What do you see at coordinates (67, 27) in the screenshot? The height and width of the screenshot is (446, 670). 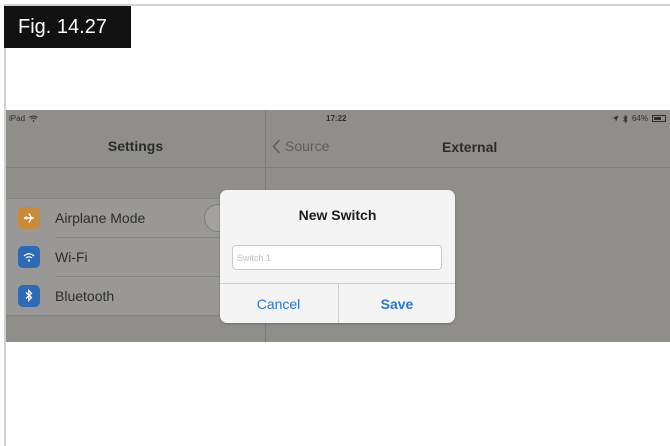 I see `figure-label: Fig. 14.27` at bounding box center [67, 27].